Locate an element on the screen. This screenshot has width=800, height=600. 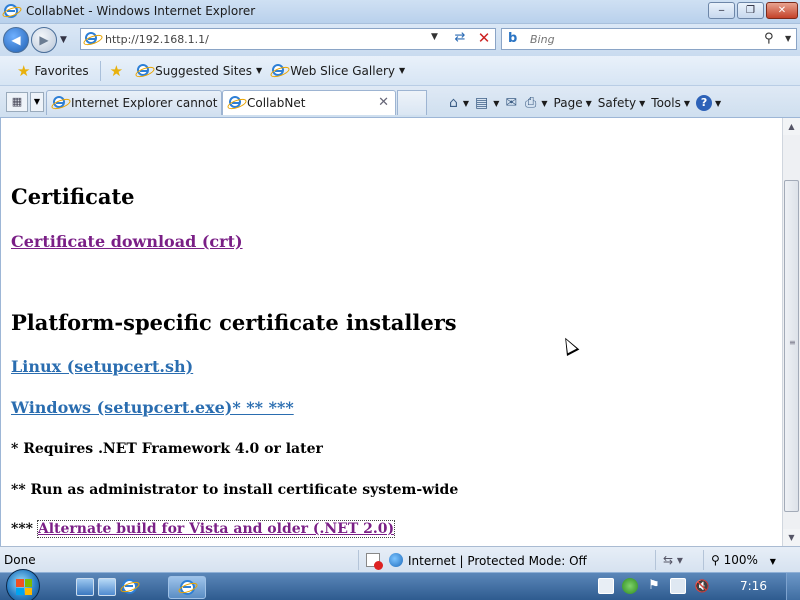
linux-installer-link: Linux (setupcert.sh) is located at coordinates (102, 366).